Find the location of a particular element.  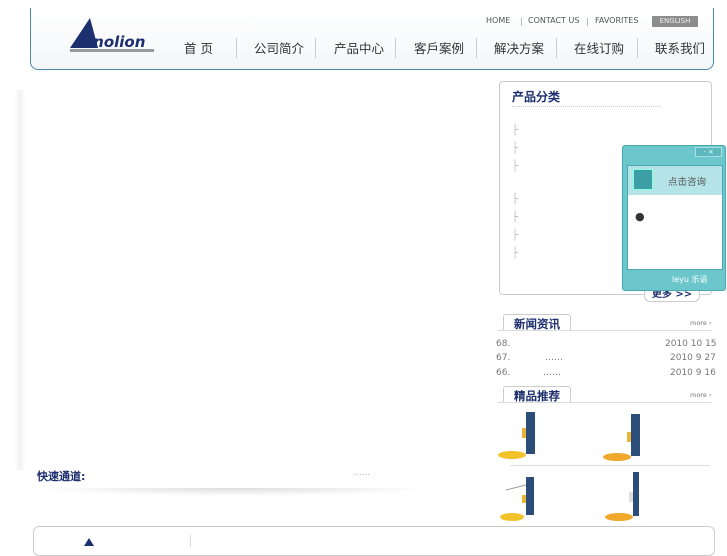

footer is located at coordinates (374, 541).